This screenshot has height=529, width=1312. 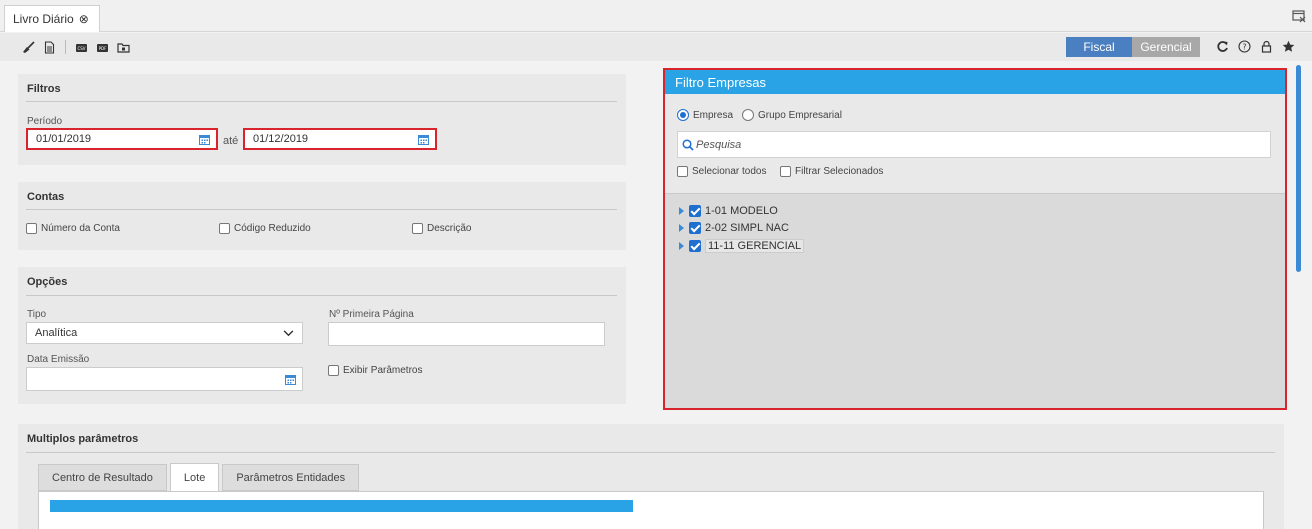 What do you see at coordinates (1099, 47) in the screenshot?
I see `fiscal-button: Fiscal` at bounding box center [1099, 47].